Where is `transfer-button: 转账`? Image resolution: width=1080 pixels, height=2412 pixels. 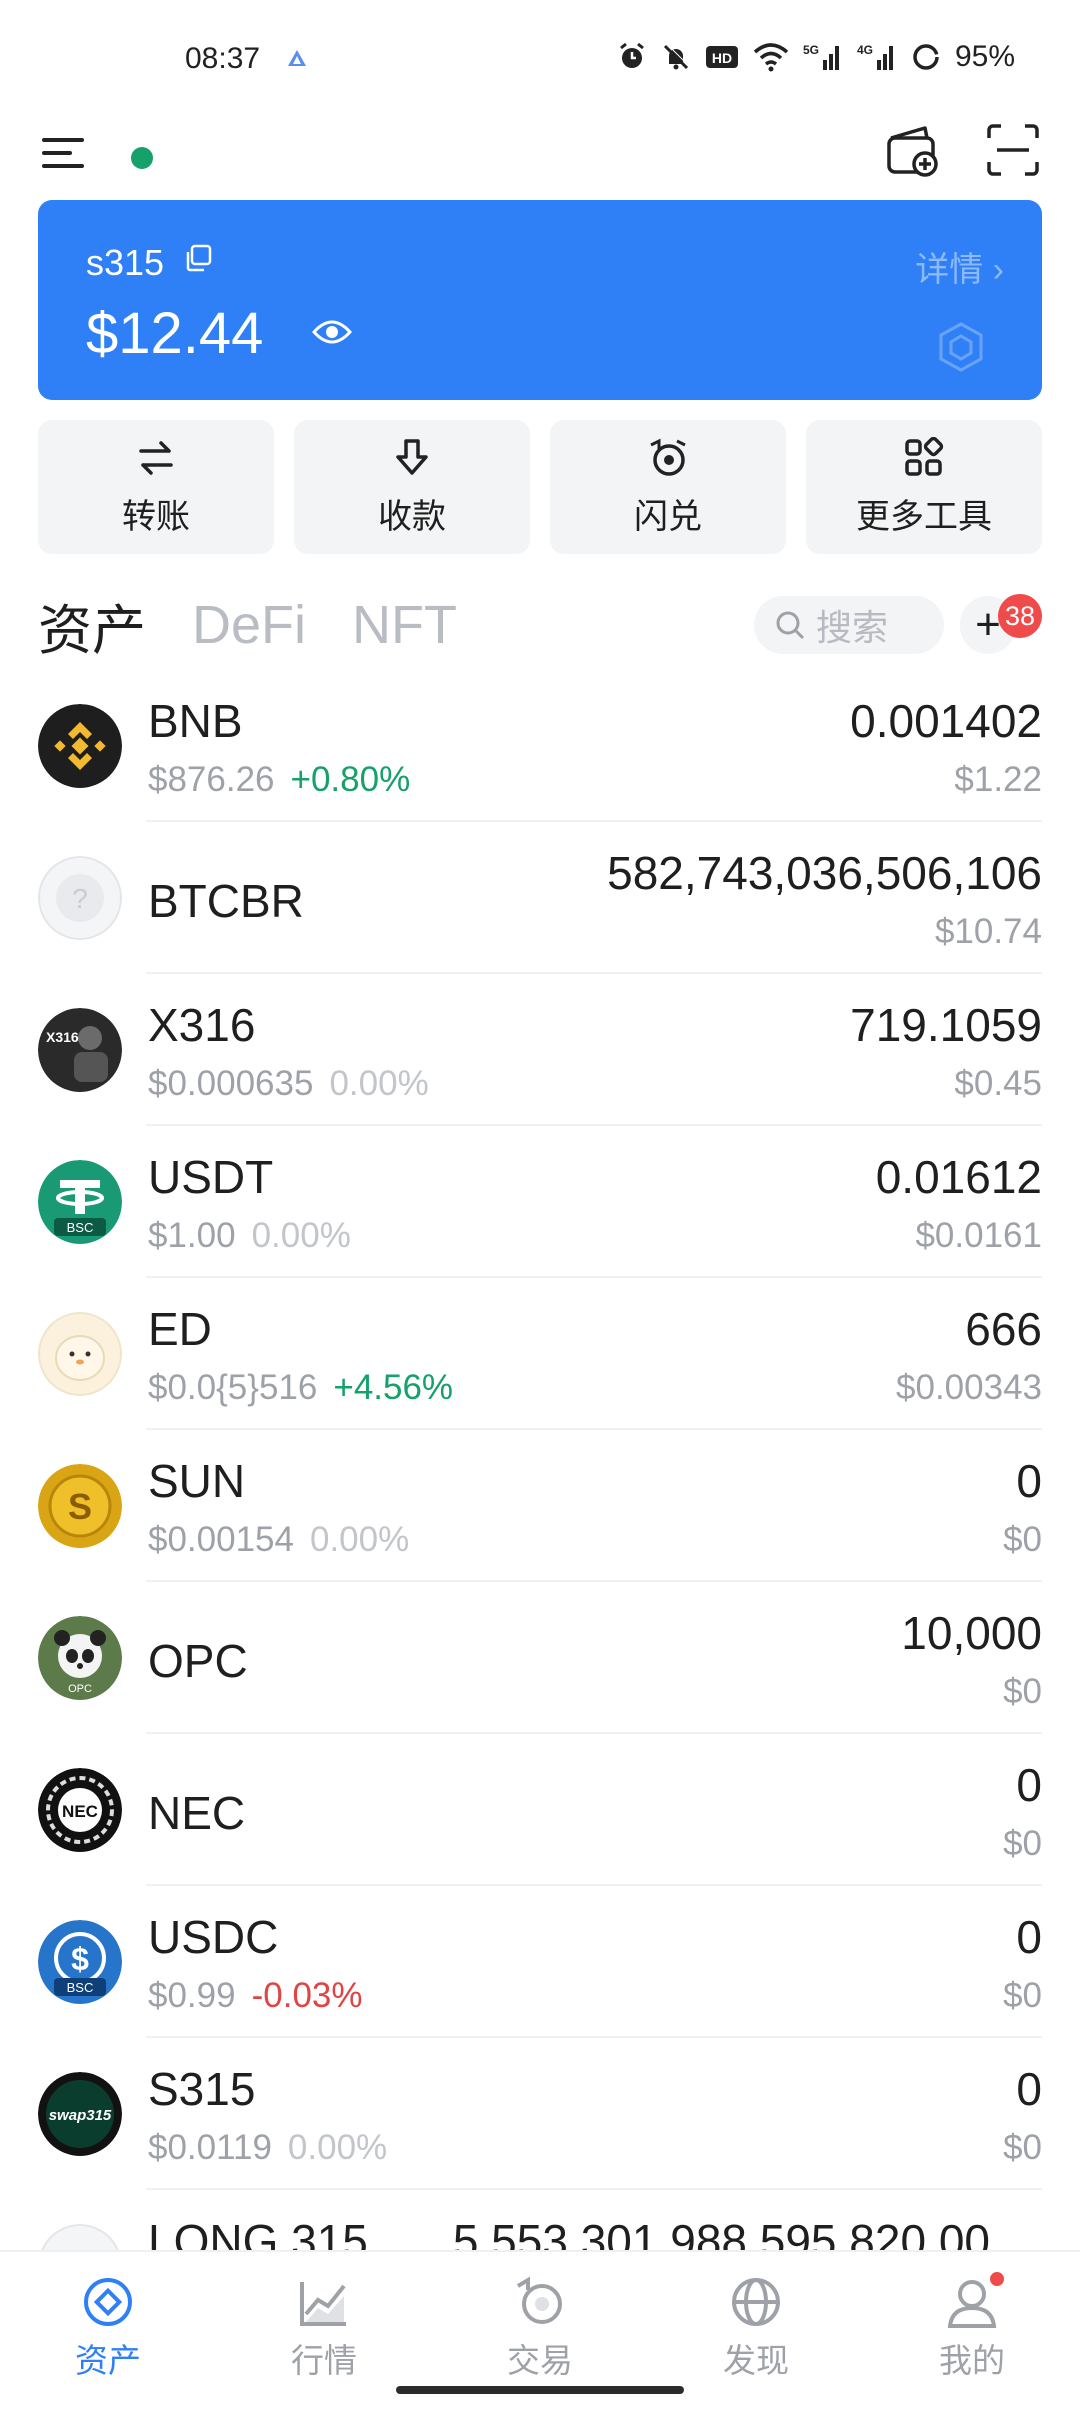
transfer-button: 转账 is located at coordinates (156, 487).